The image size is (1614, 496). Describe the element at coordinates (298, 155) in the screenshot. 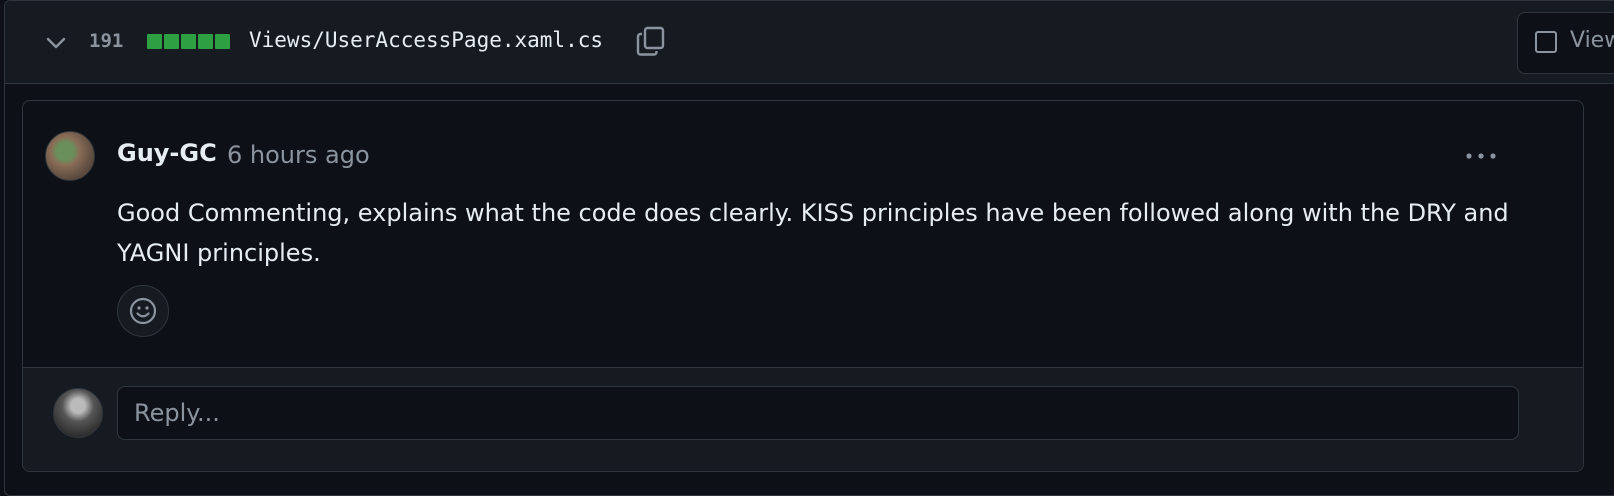

I see `comment-timestamp: 6 hours ago` at that location.